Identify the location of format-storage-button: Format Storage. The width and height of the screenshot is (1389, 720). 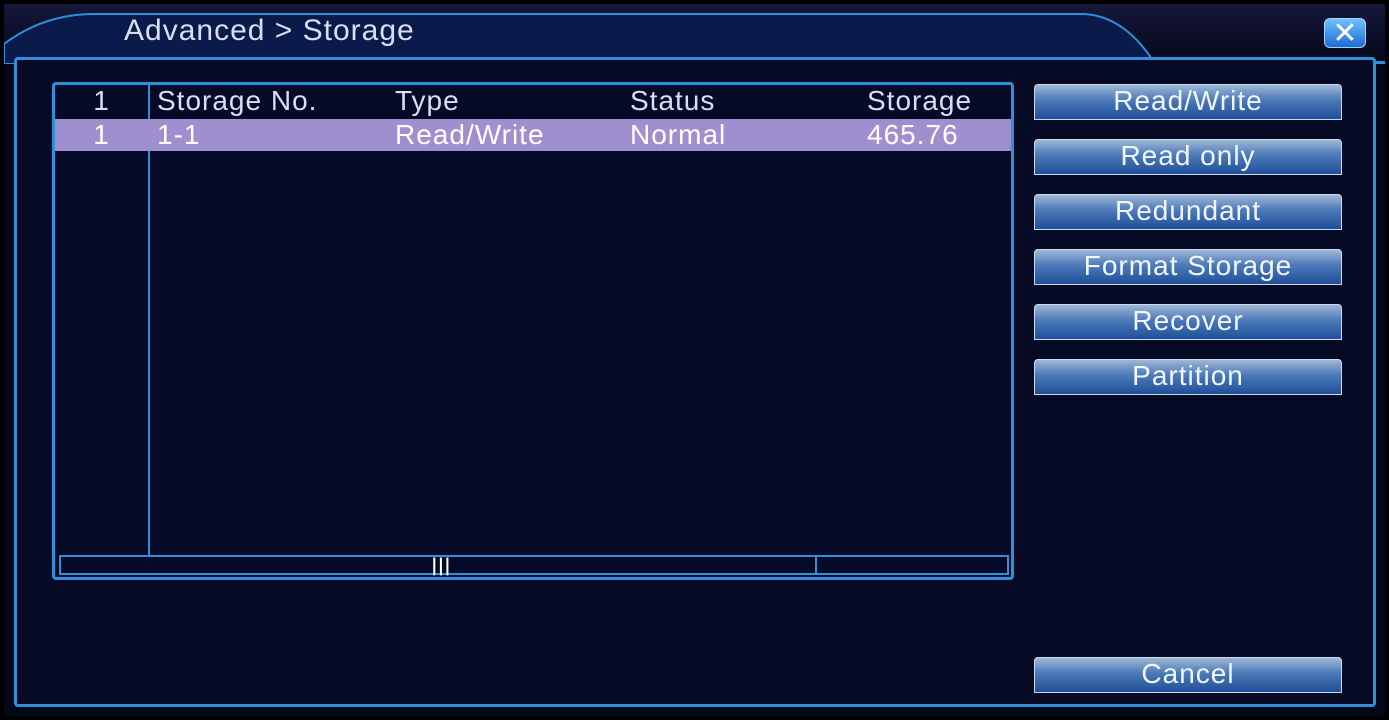
(1188, 267).